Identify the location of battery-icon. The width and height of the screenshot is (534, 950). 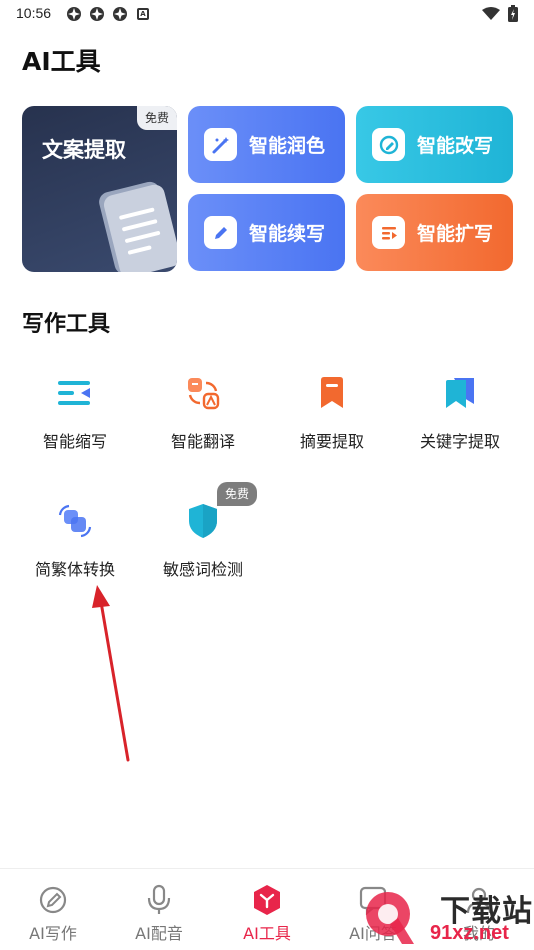
(513, 15).